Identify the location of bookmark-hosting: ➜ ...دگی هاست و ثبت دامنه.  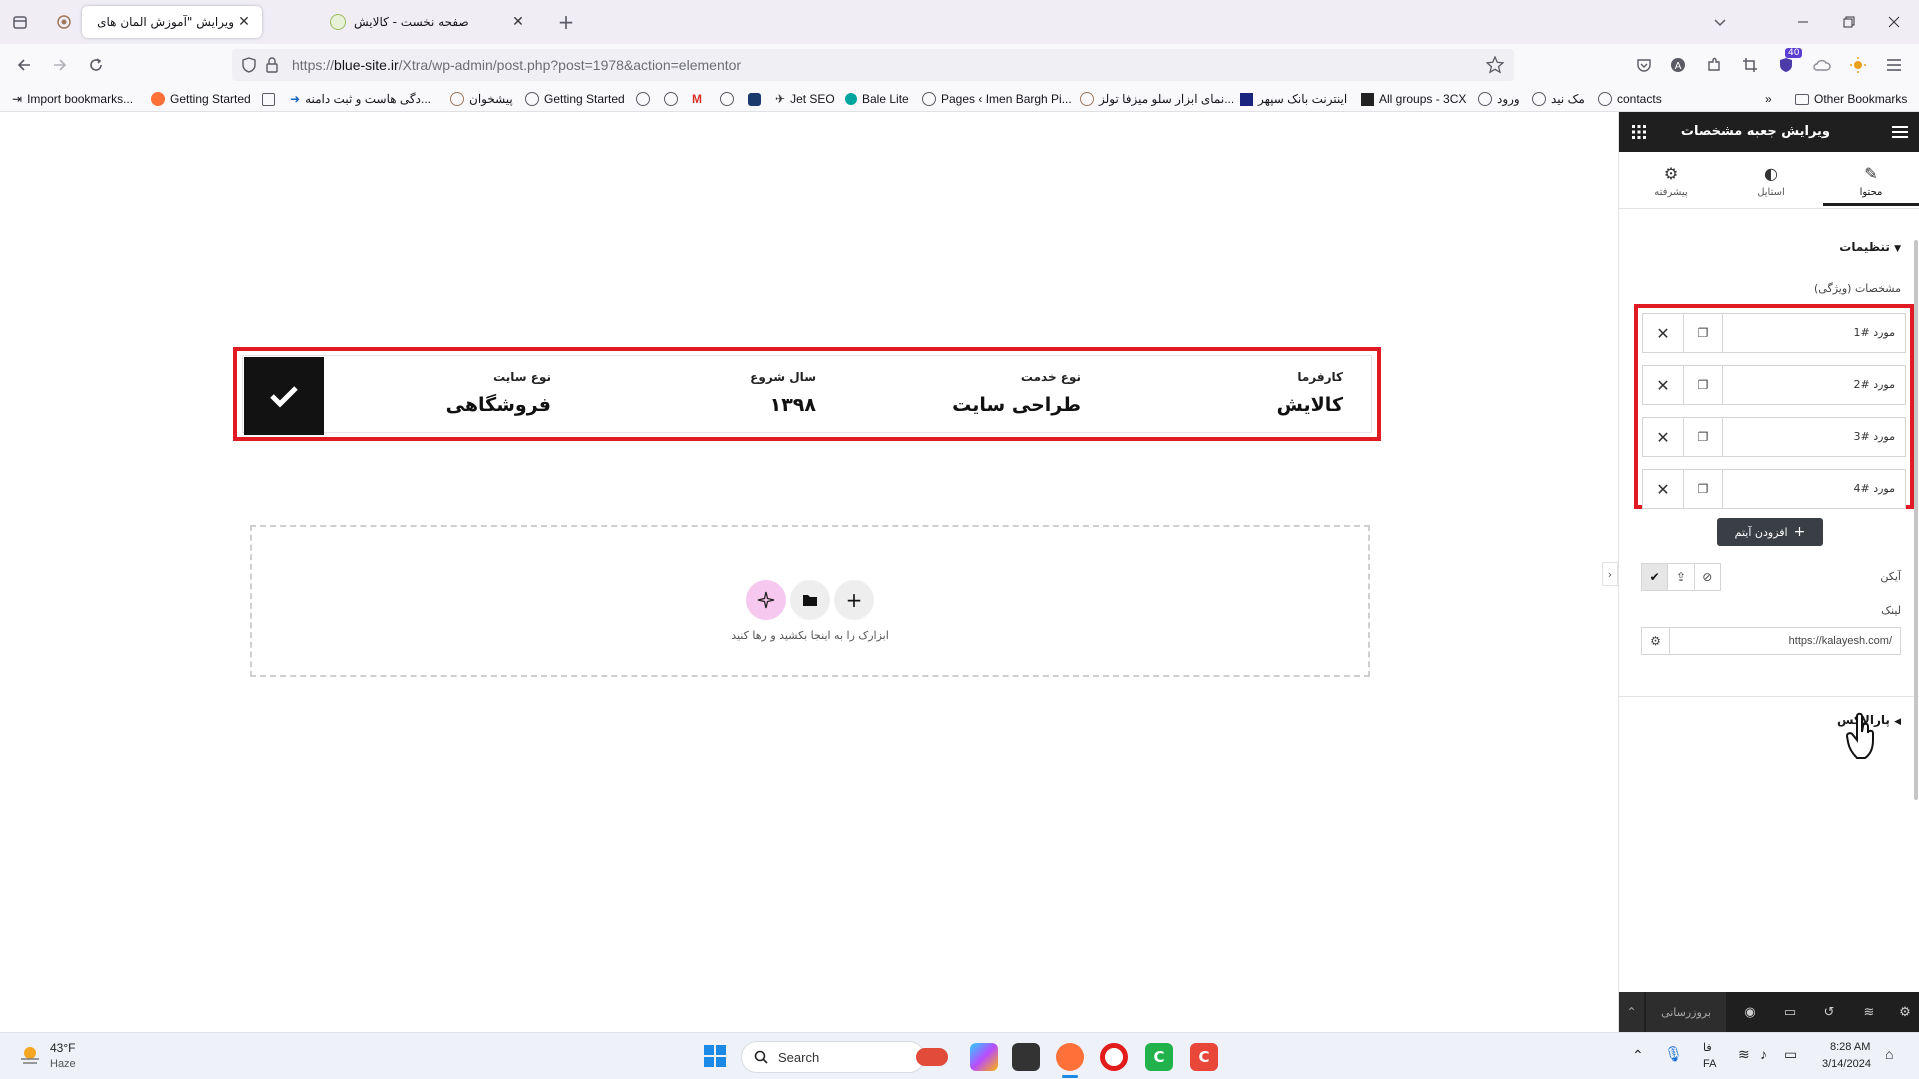
(360, 99).